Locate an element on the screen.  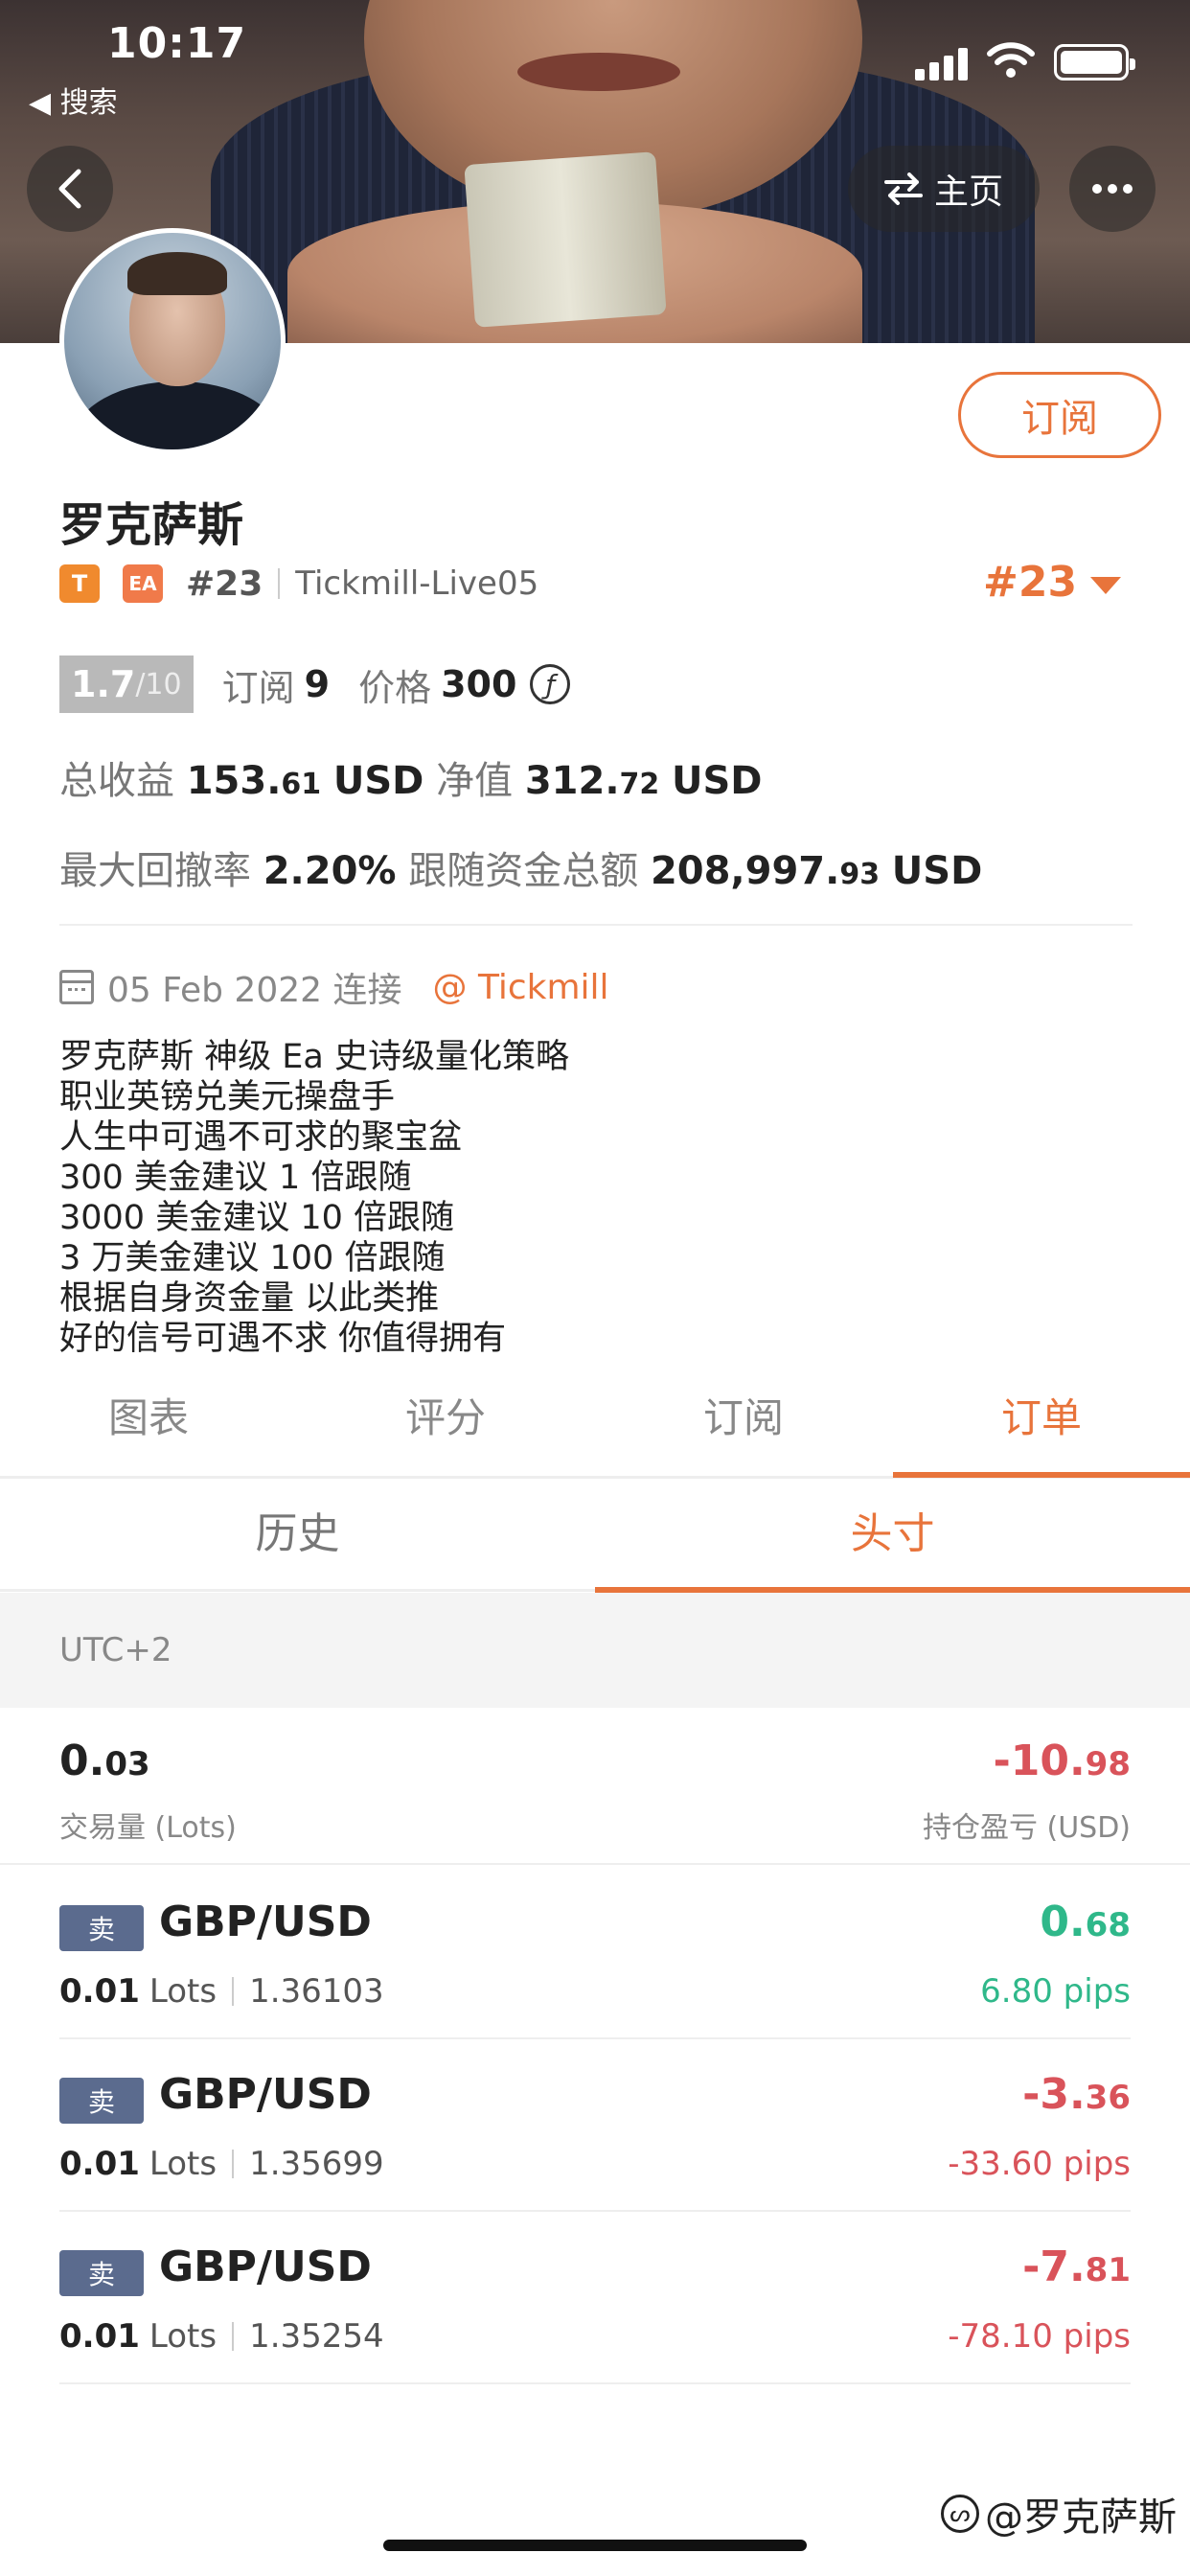
active-tab-indicator is located at coordinates (1041, 1475).